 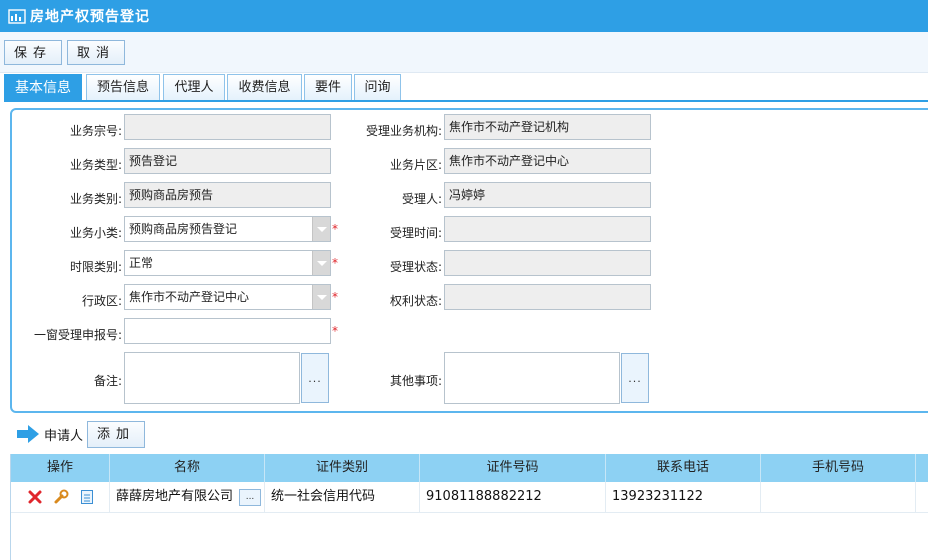 What do you see at coordinates (415, 267) in the screenshot?
I see `accept-status-label: 受理状态:` at bounding box center [415, 267].